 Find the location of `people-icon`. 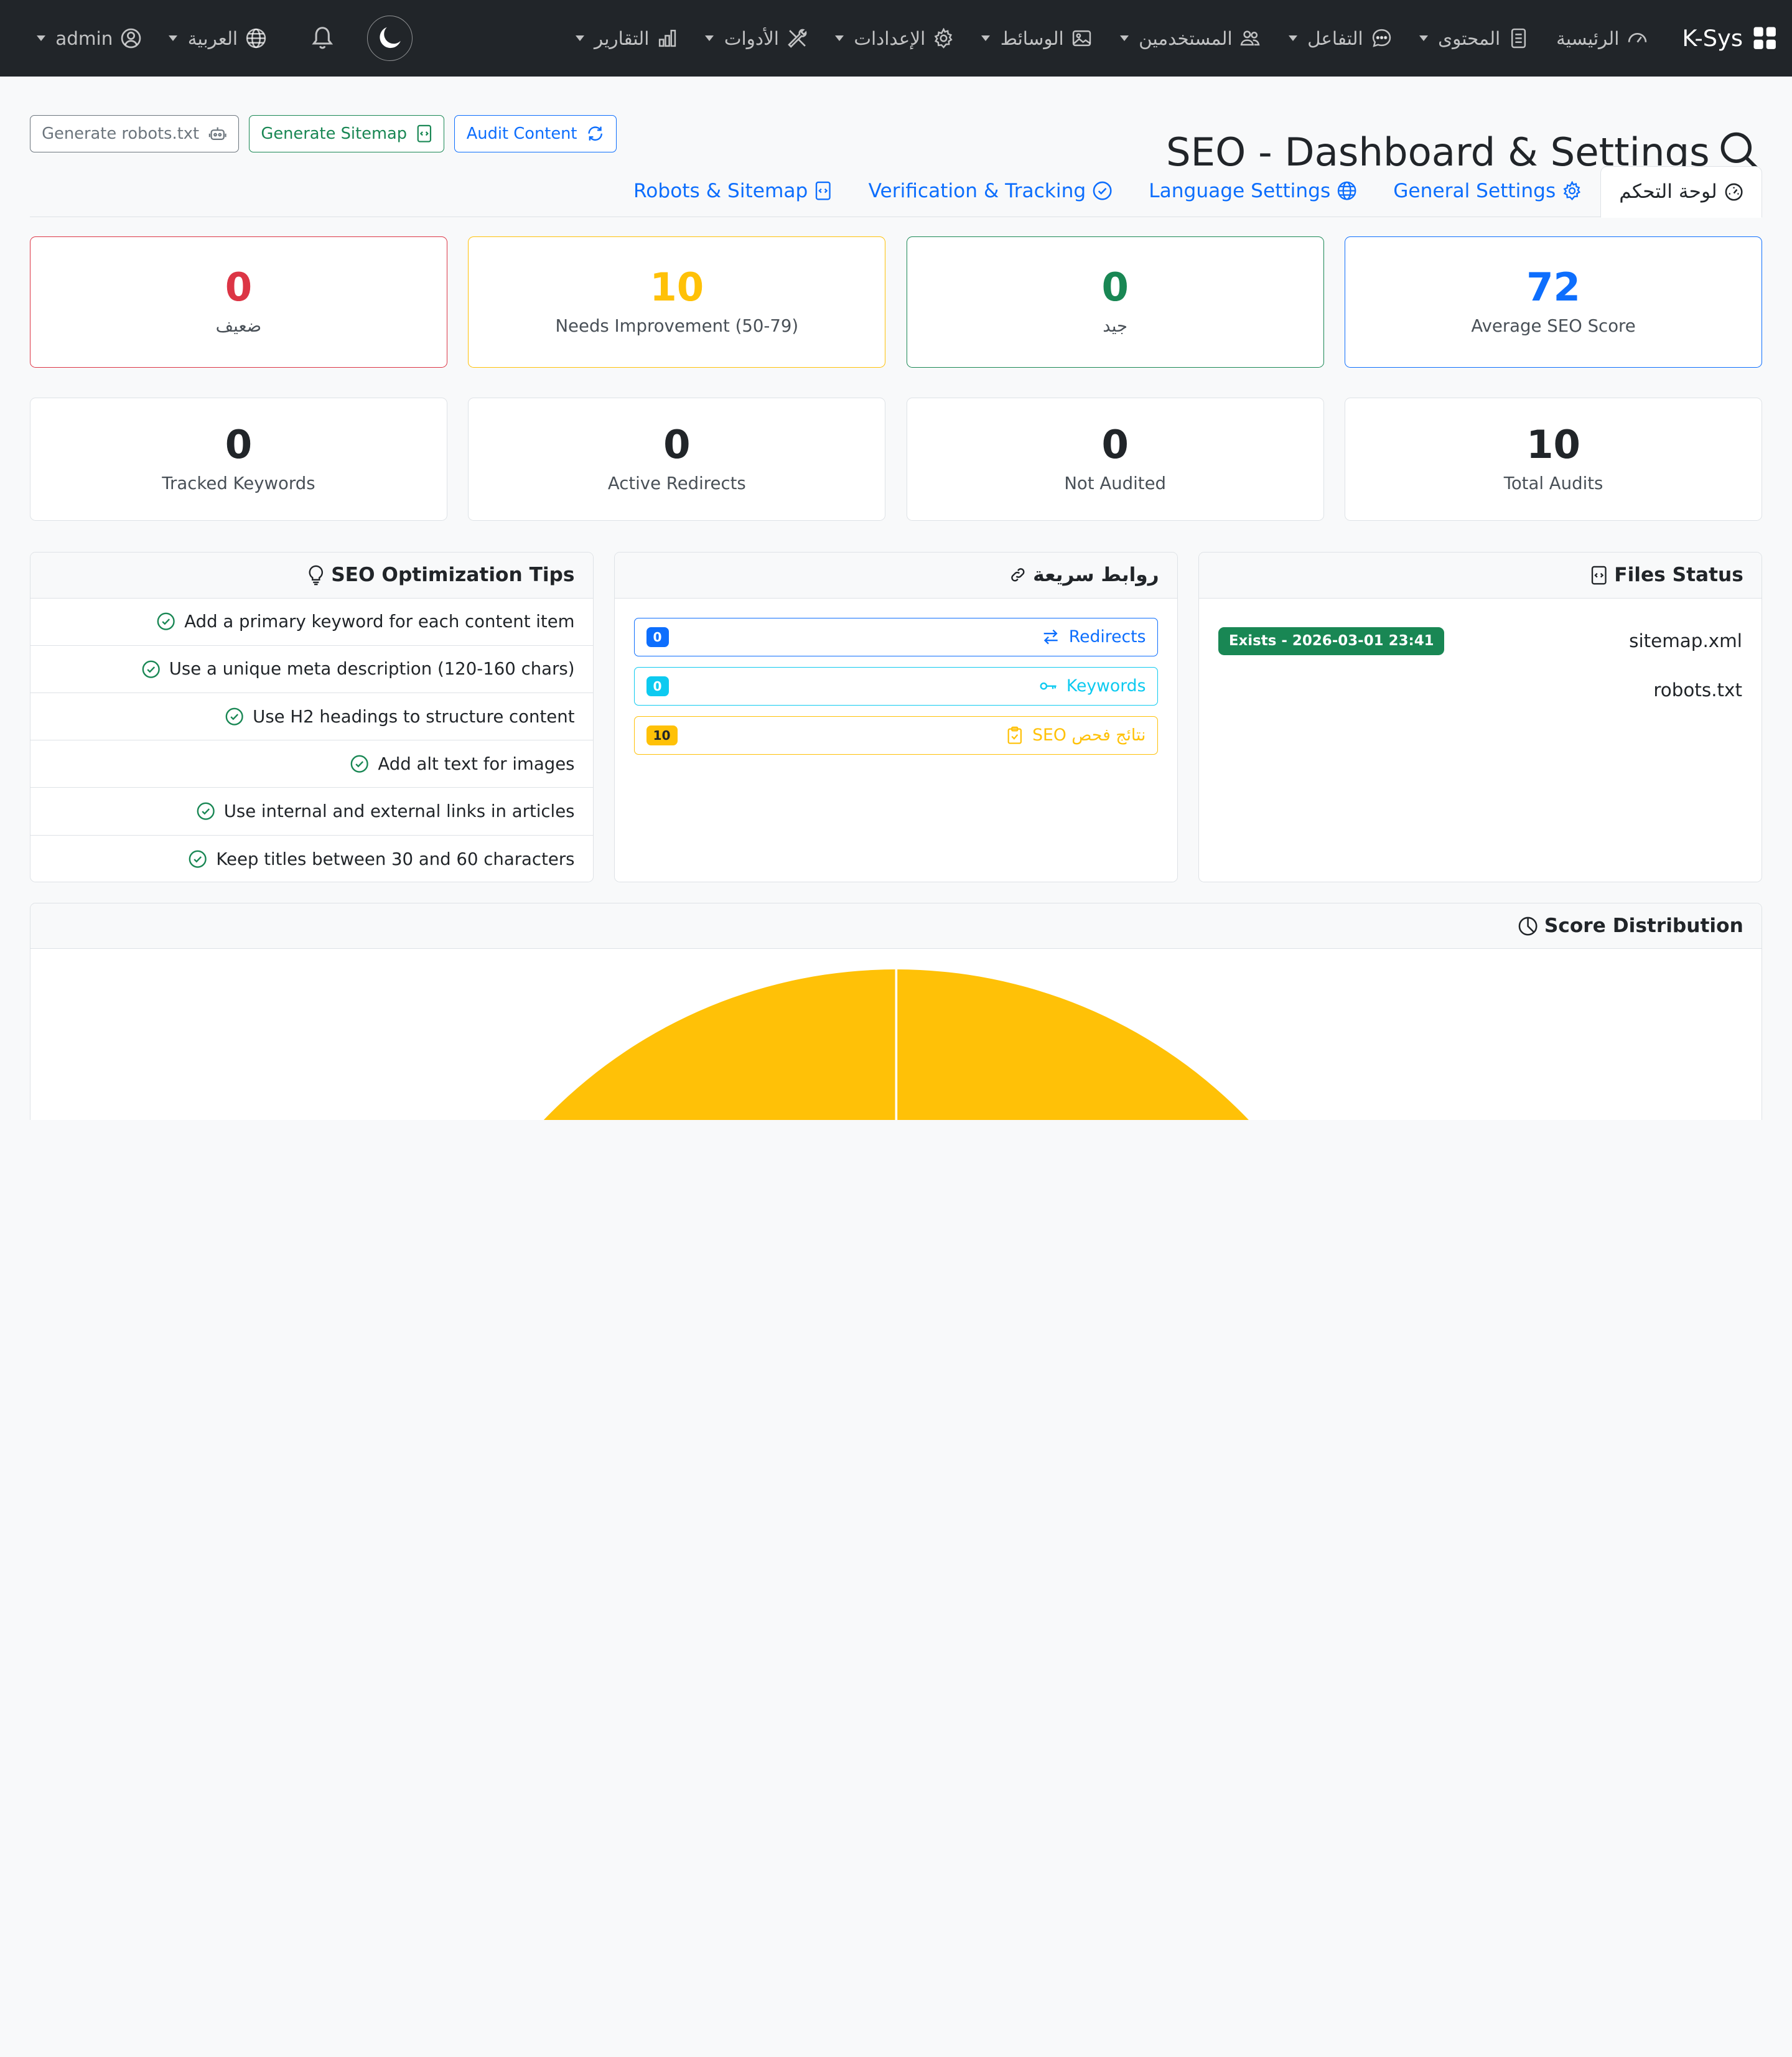

people-icon is located at coordinates (1250, 38).